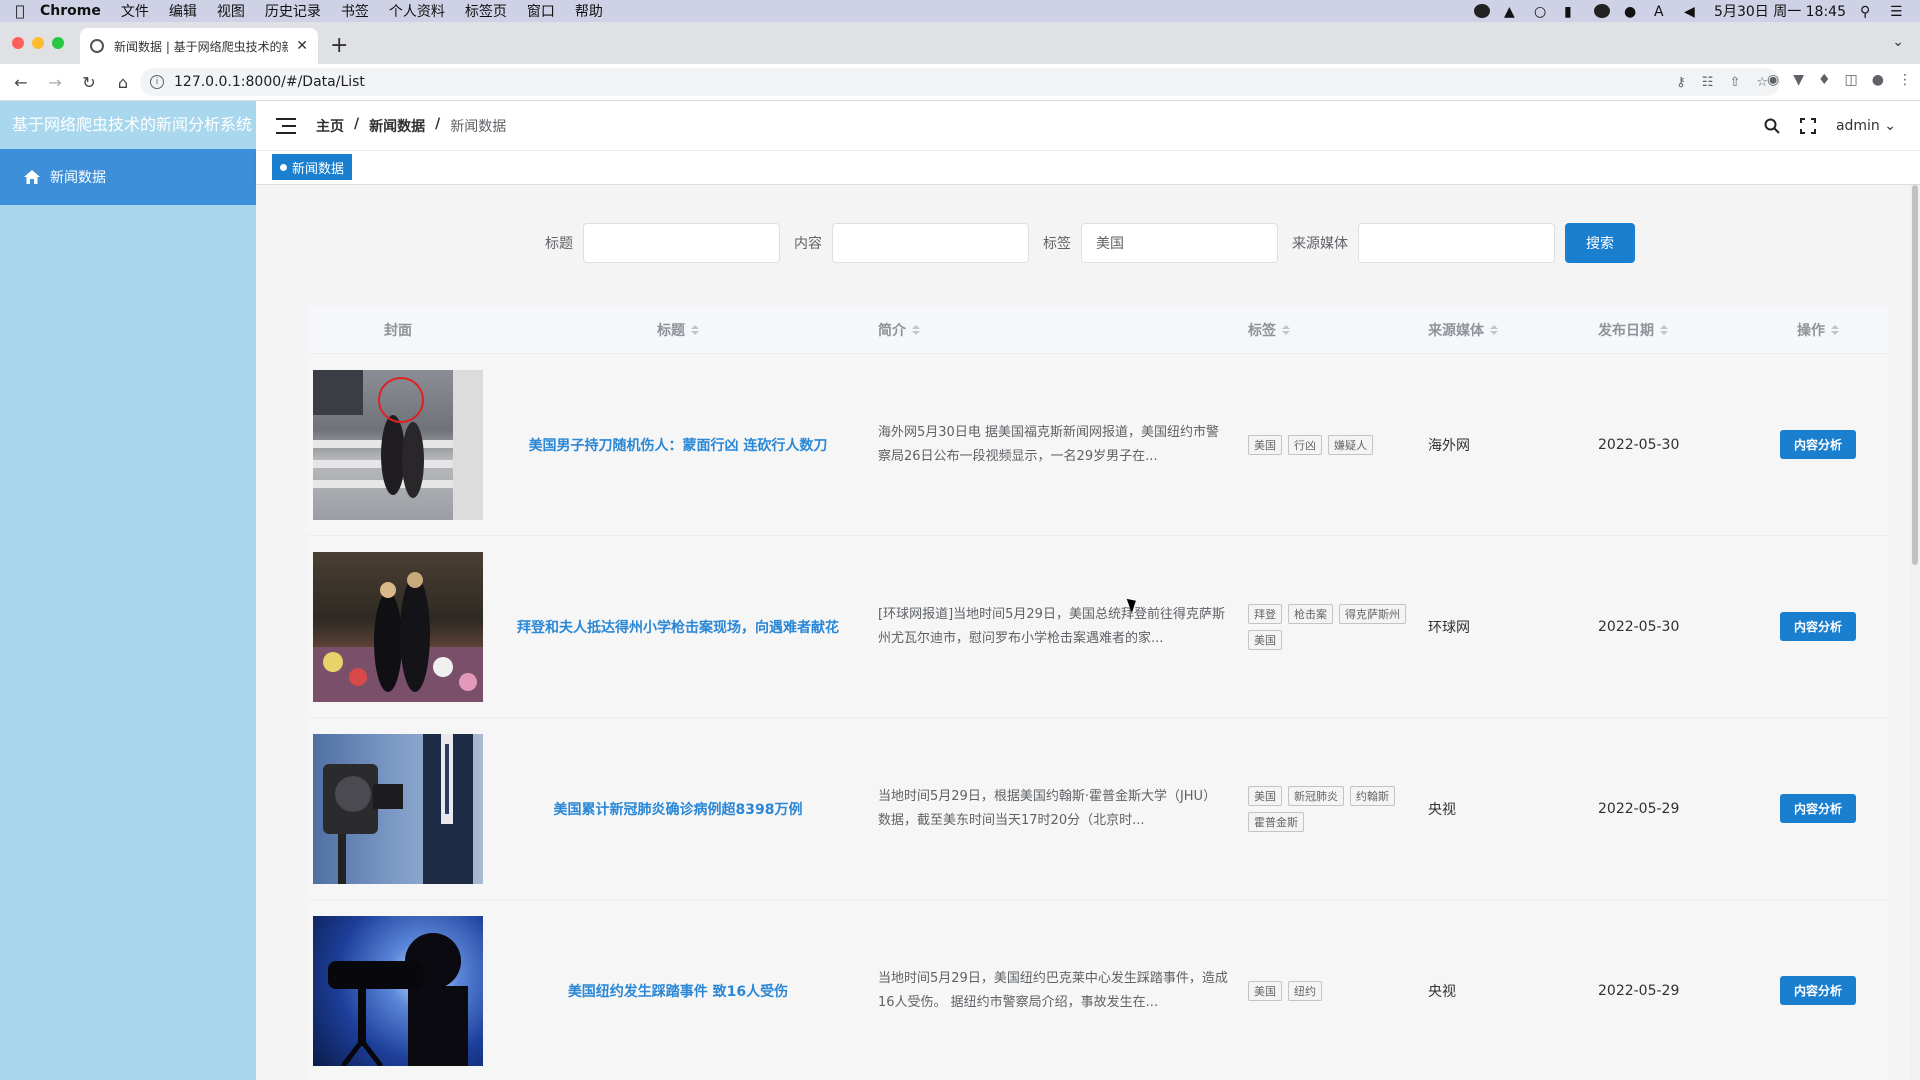  I want to click on menu-history: 历史记录, so click(293, 11).